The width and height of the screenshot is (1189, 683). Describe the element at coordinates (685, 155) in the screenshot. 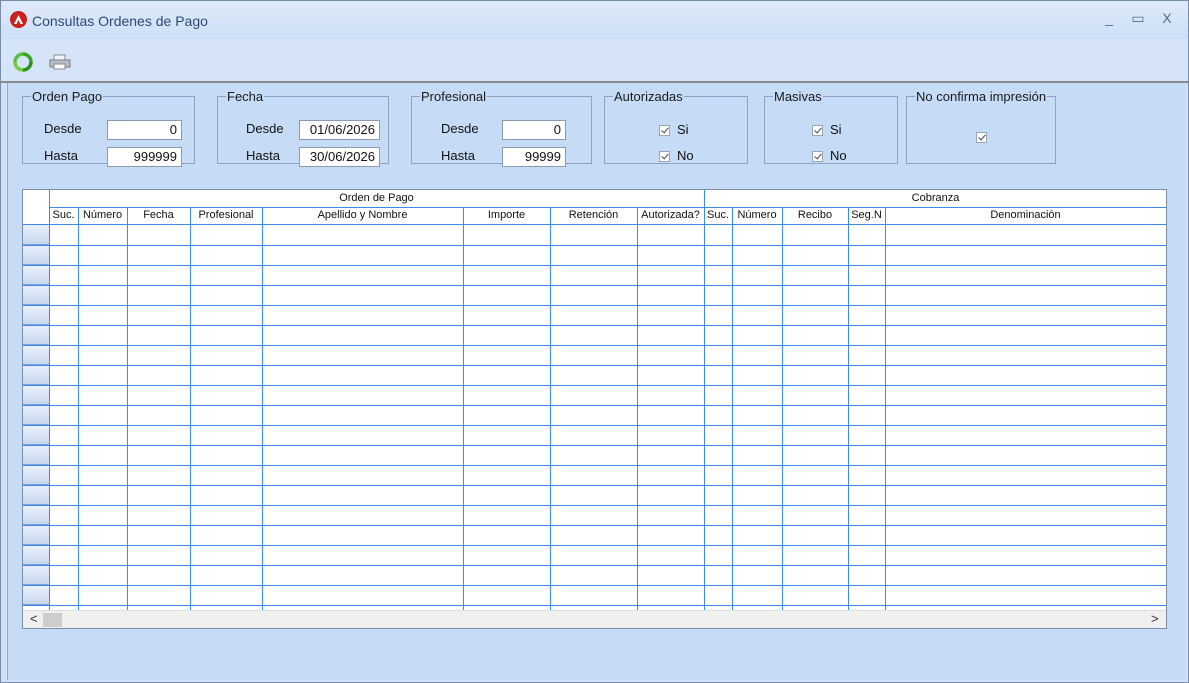

I see `autorizadas-no-label: No` at that location.